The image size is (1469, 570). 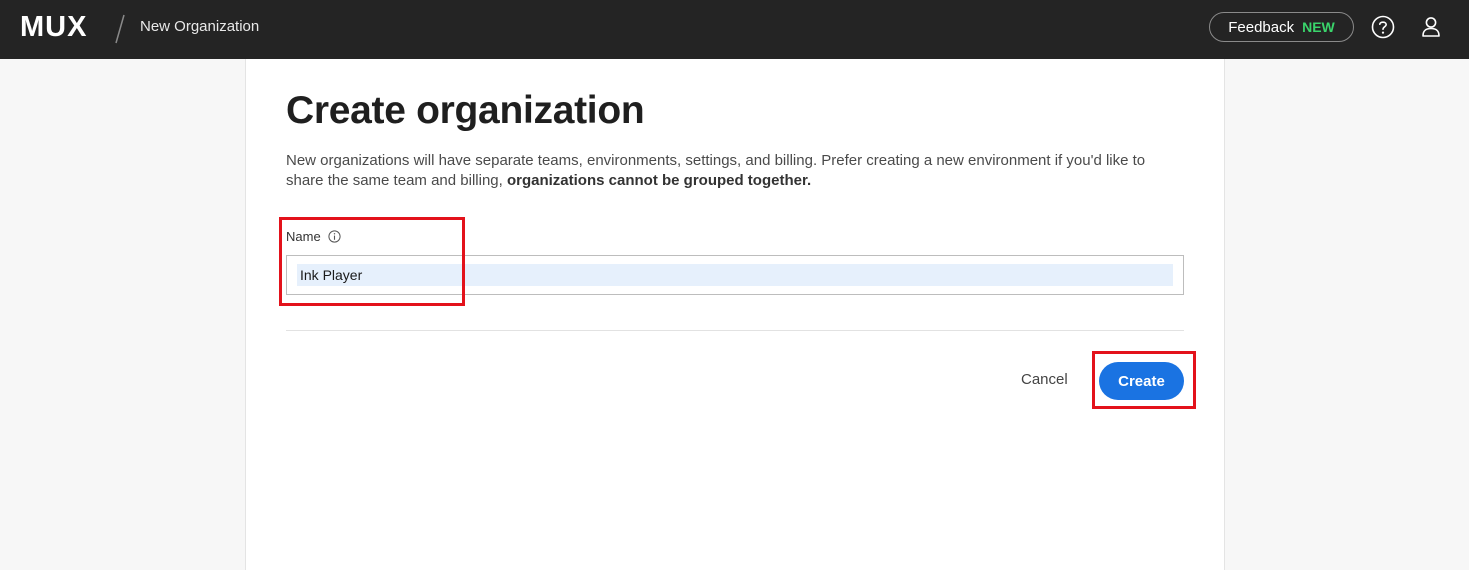 I want to click on breadcrumb-separator-icon, so click(x=120, y=29).